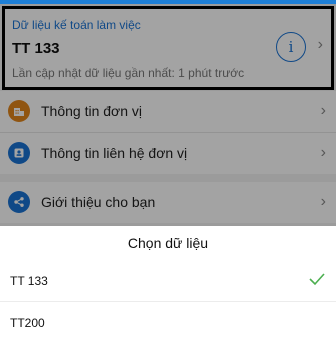 This screenshot has width=336, height=341. I want to click on building-icon, so click(19, 111).